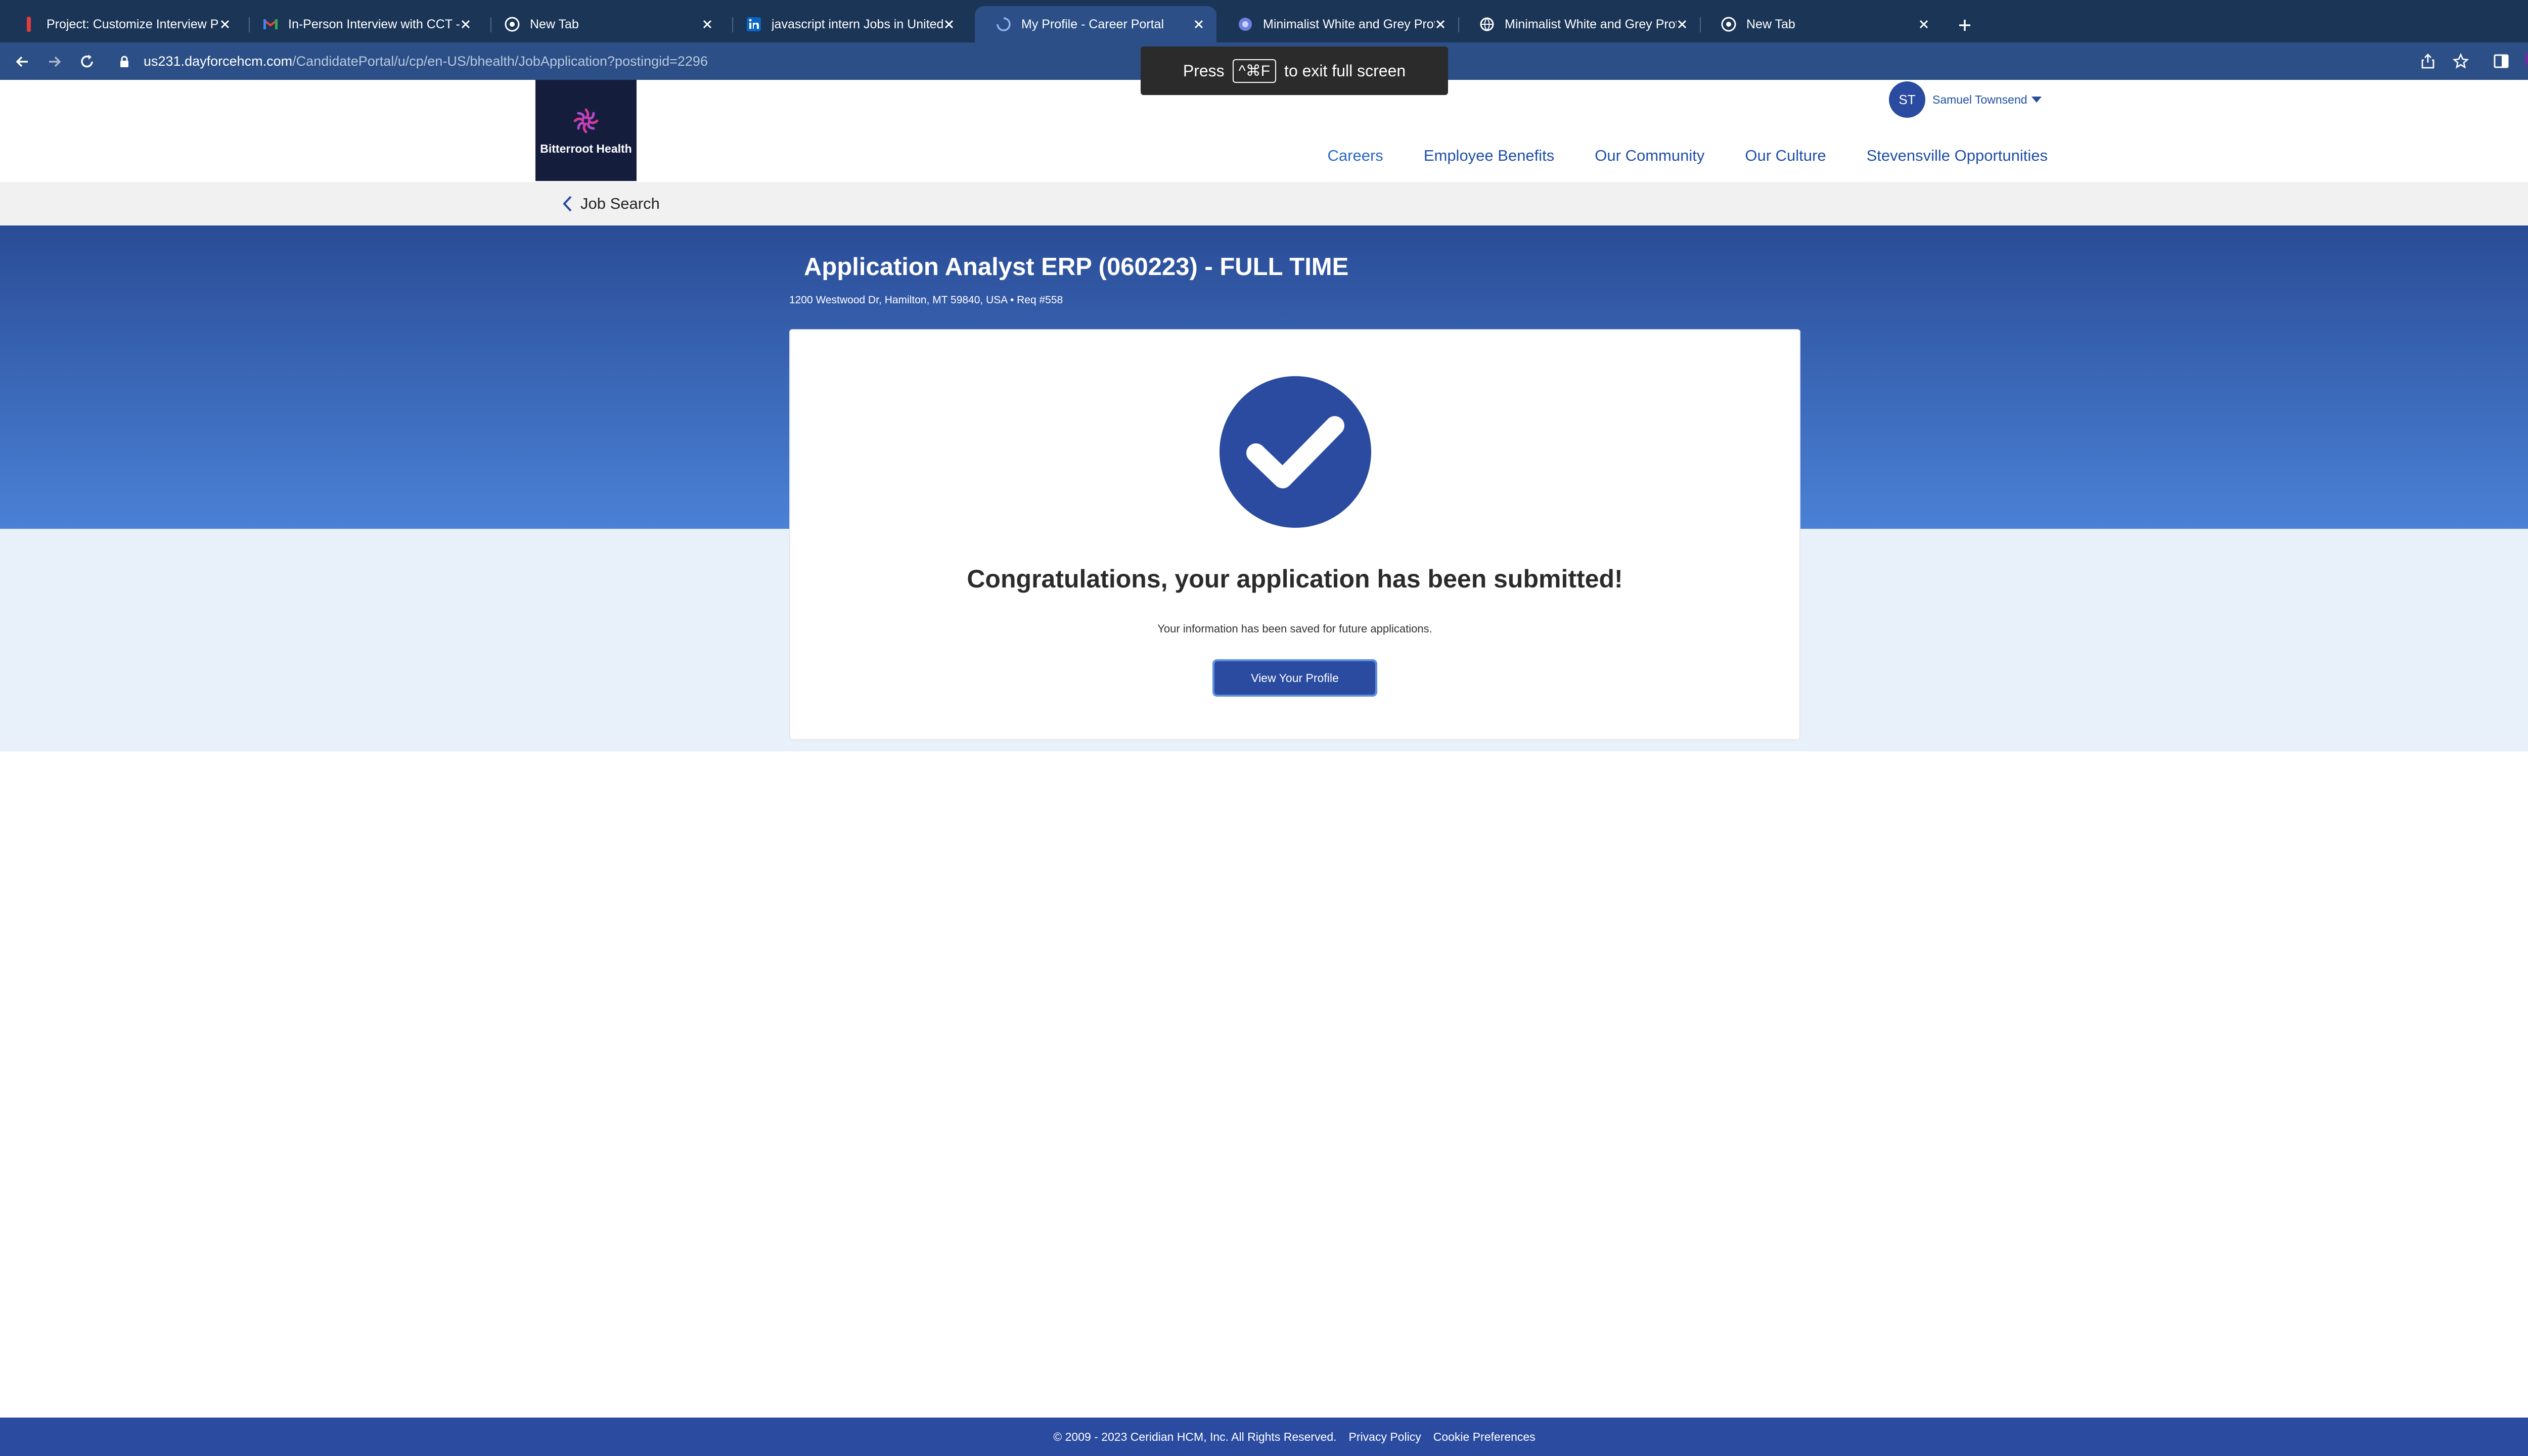  I want to click on browser-tab-active: My Profile - Career Portal, so click(1096, 24).